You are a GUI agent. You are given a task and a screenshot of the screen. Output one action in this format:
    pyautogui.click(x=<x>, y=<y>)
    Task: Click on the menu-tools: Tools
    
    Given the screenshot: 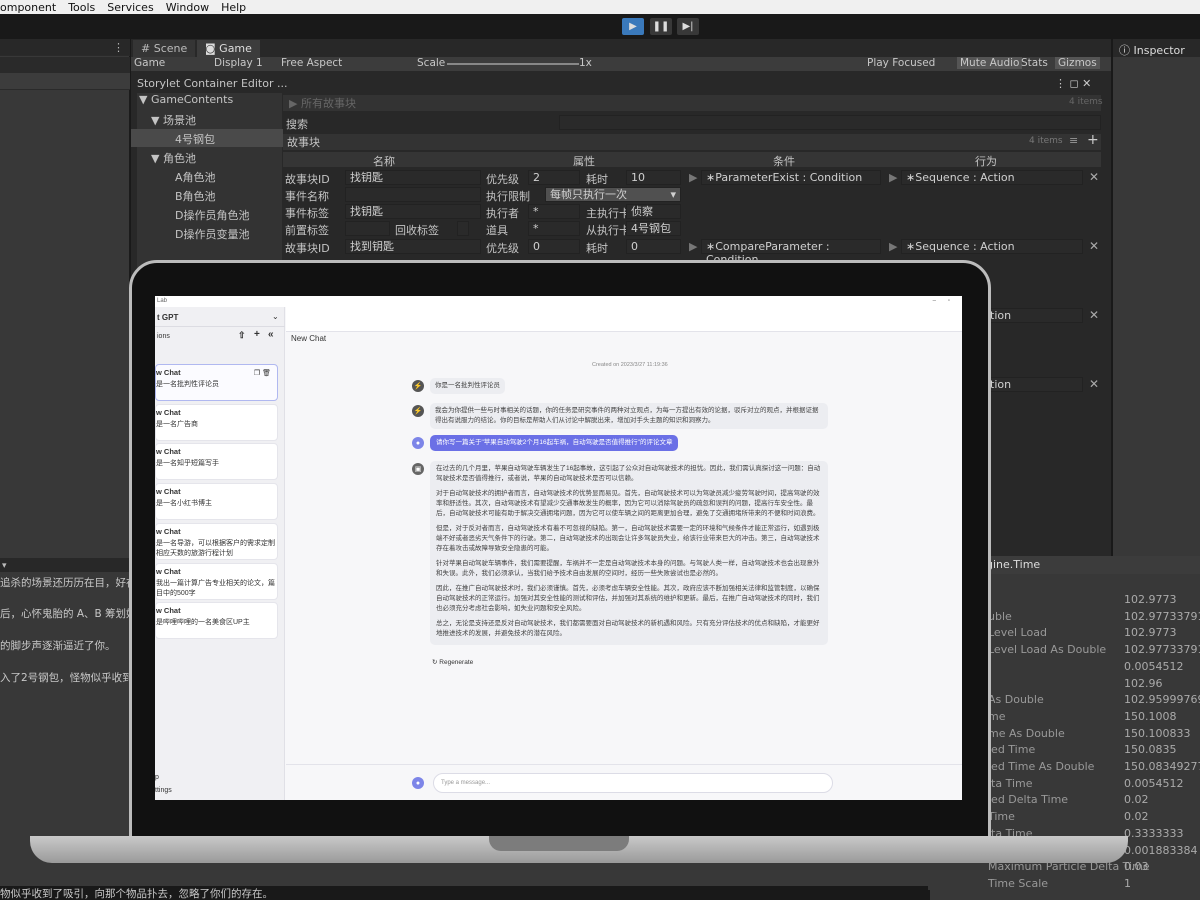 What is the action you would take?
    pyautogui.click(x=81, y=7)
    